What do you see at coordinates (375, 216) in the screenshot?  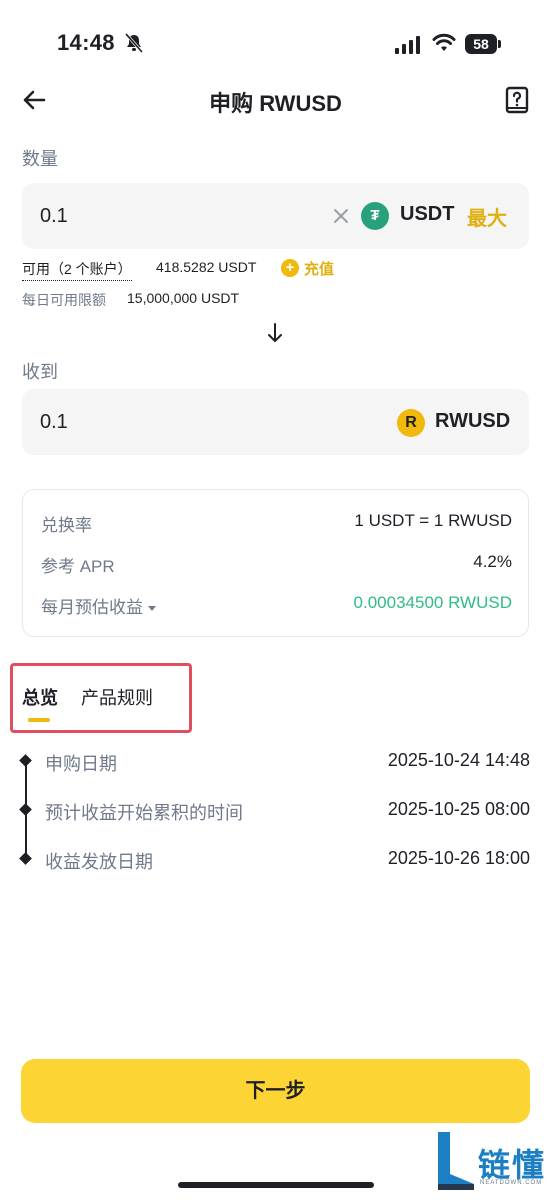 I see `usdt-coin-icon: ₮` at bounding box center [375, 216].